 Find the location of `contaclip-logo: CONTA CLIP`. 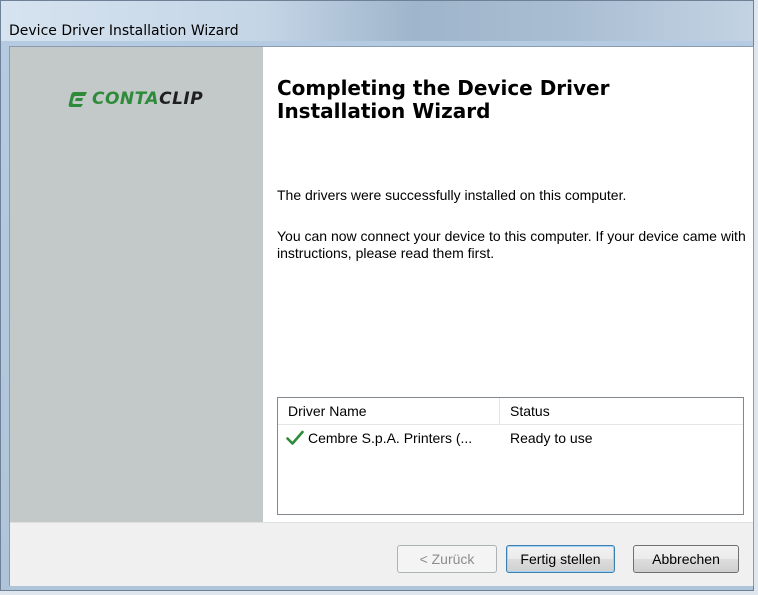

contaclip-logo: CONTA CLIP is located at coordinates (135, 99).